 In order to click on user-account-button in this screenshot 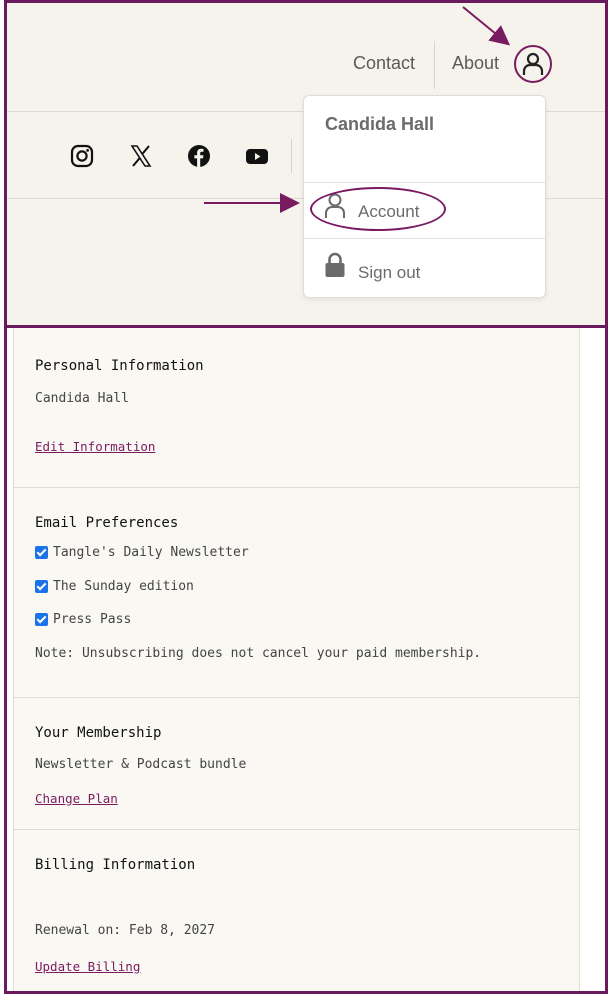, I will do `click(533, 64)`.